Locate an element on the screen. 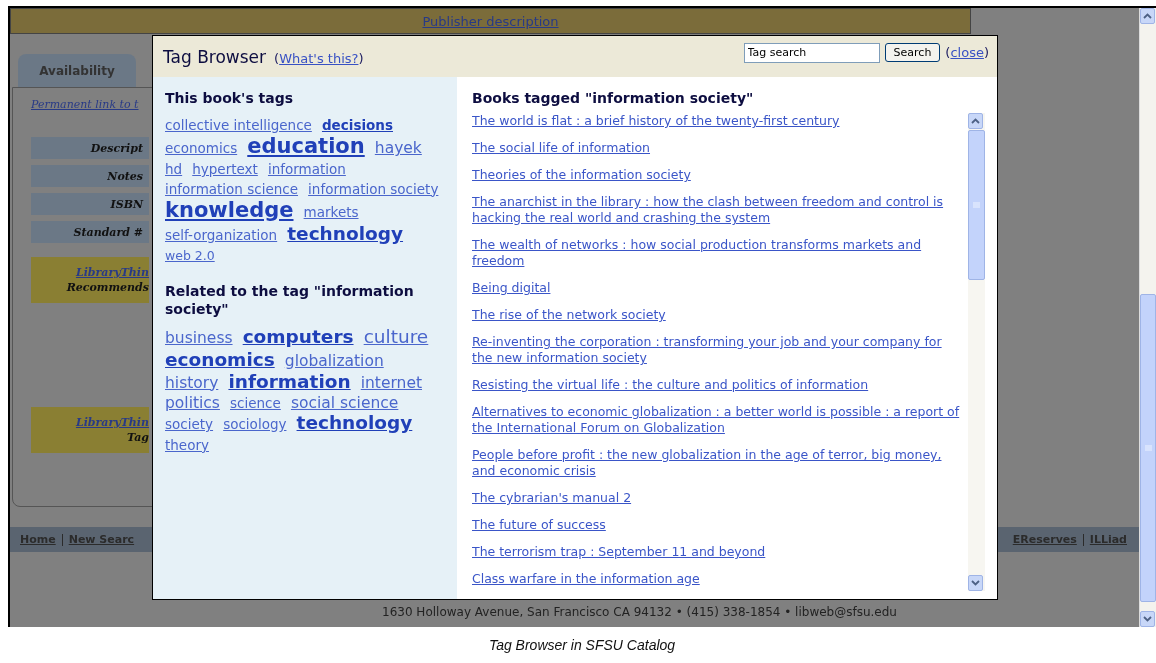 Image resolution: width=1156 pixels, height=663 pixels. book-link: The world is flat : a brief history of the twenty-first century is located at coordinates (656, 121).